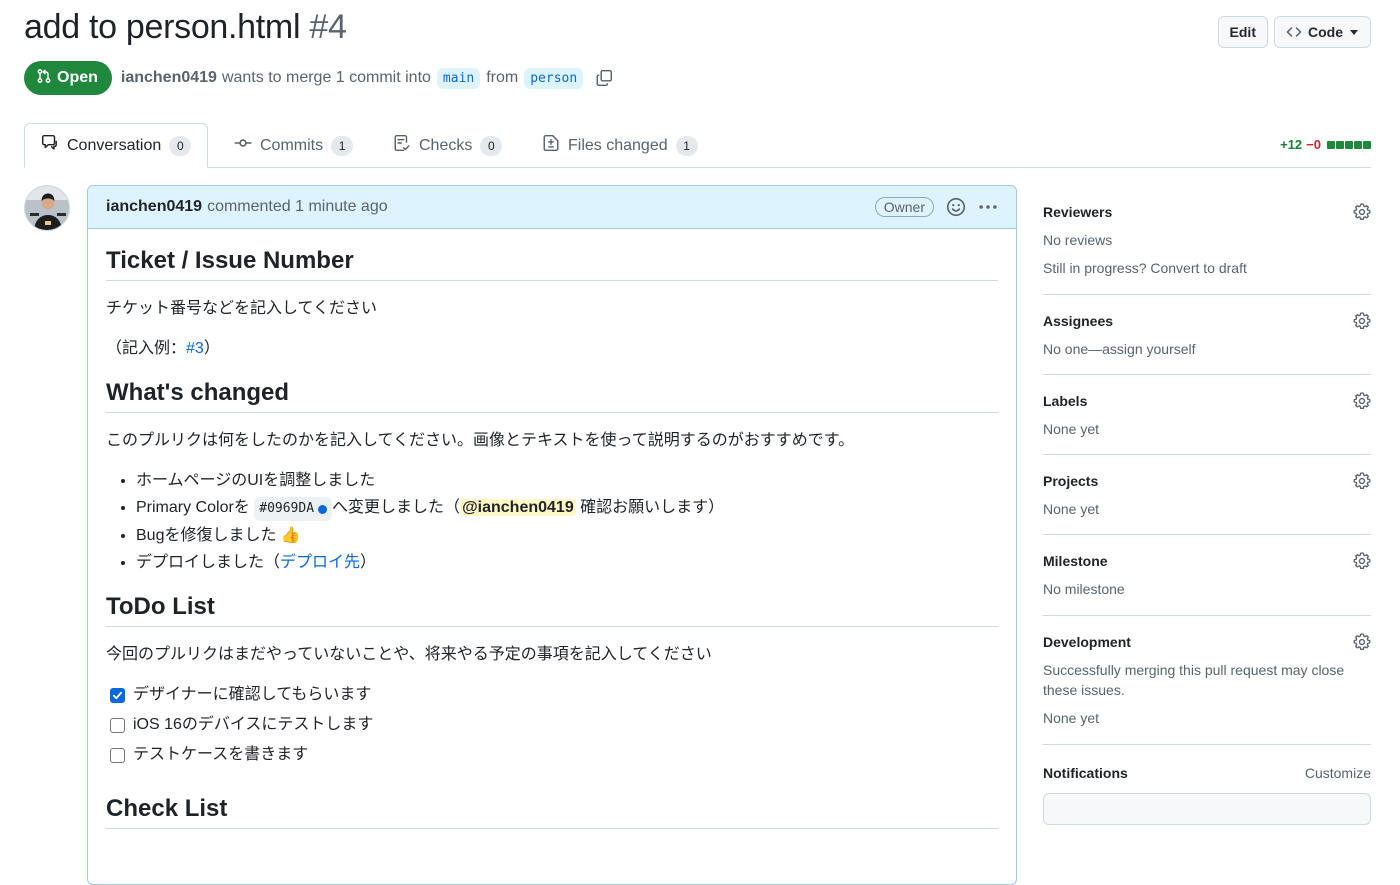 The height and width of the screenshot is (885, 1400). What do you see at coordinates (552, 207) in the screenshot?
I see `comment-header: ianchen0419 commented 1 minute ago Owner` at bounding box center [552, 207].